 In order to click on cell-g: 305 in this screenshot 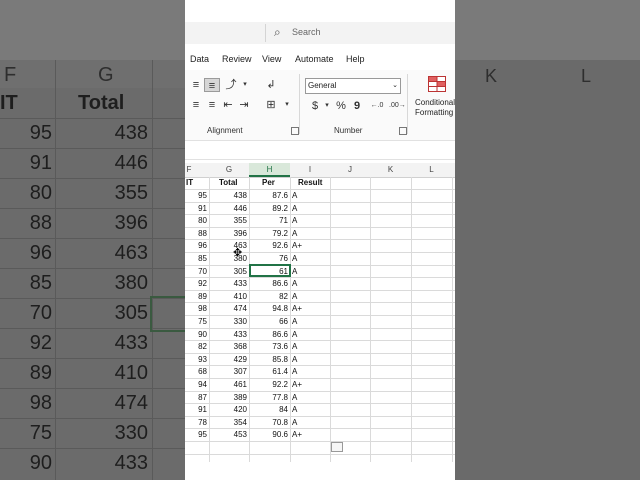, I will do `click(228, 272)`.